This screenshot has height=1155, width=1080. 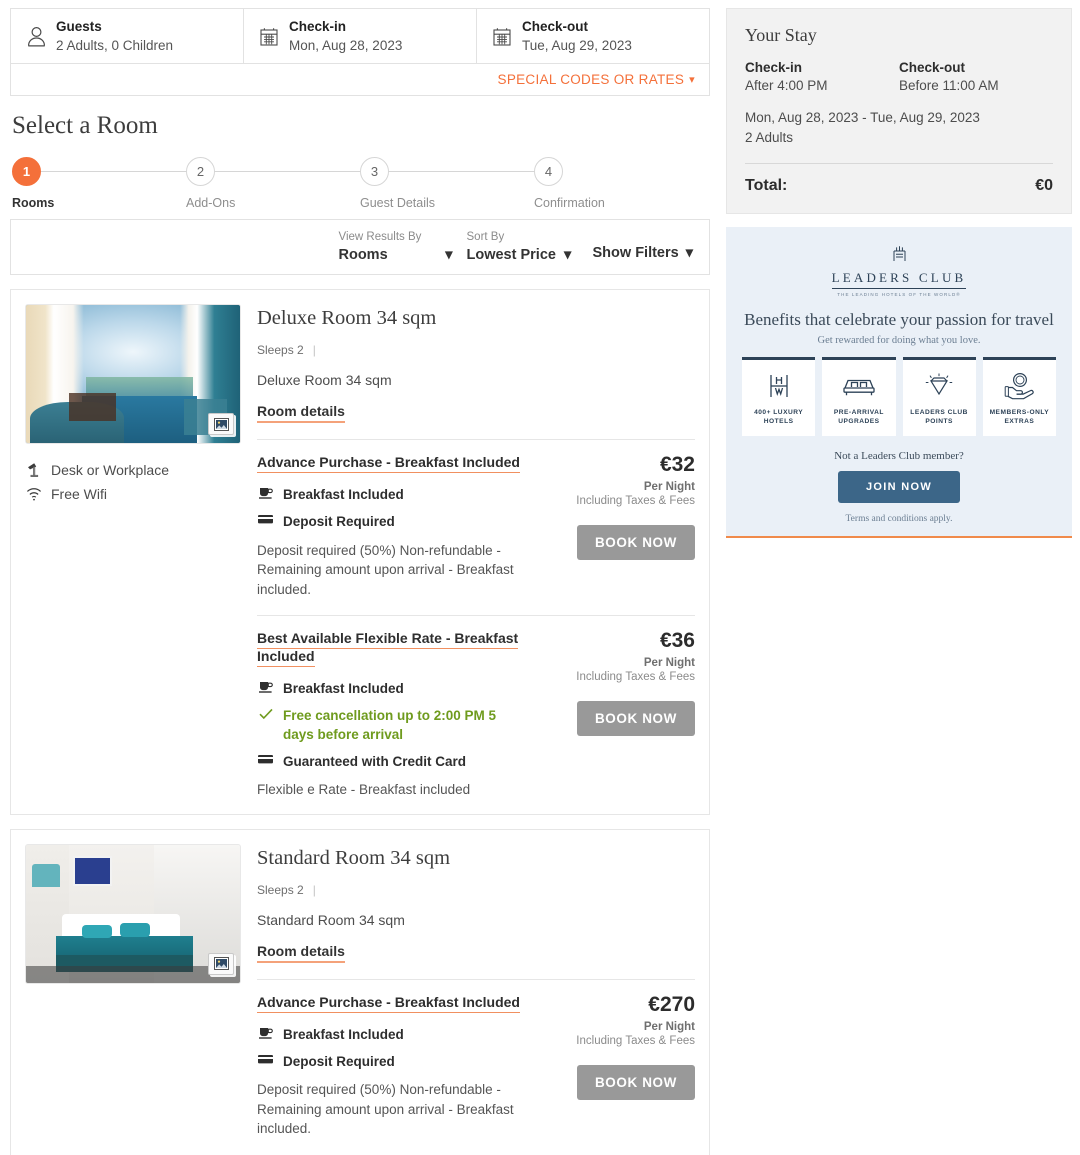 I want to click on room-media-column: Desk or Workplace Free Wifi, so click(x=139, y=552).